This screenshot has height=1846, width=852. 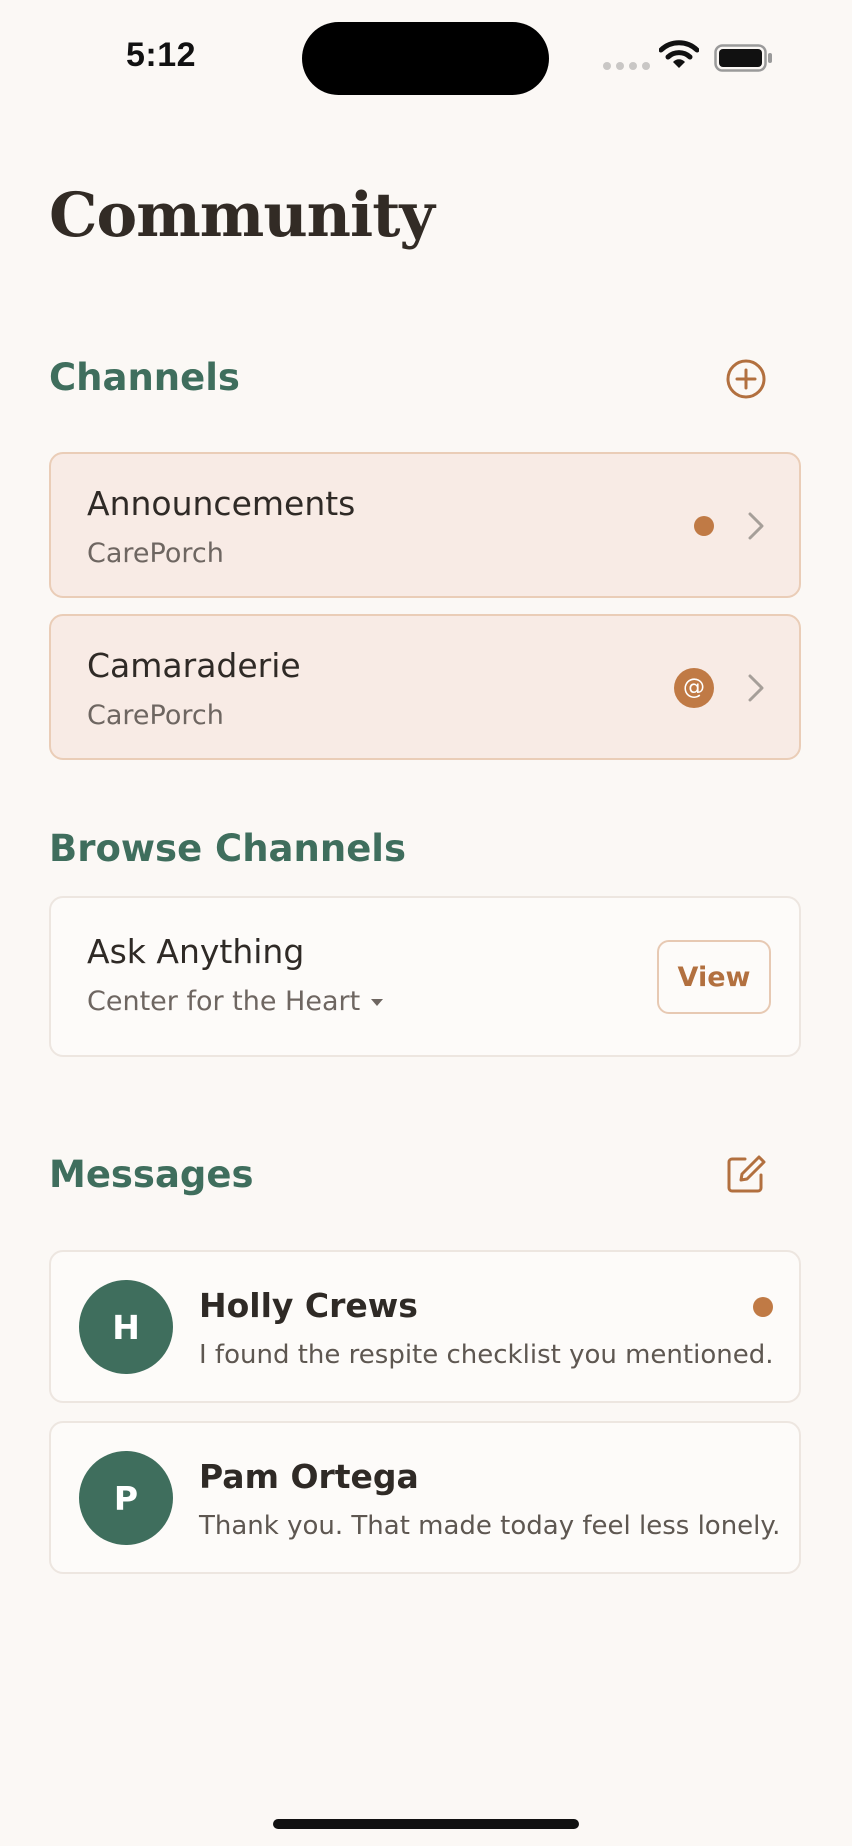 I want to click on sender-name: Holly Crews, so click(x=308, y=1305).